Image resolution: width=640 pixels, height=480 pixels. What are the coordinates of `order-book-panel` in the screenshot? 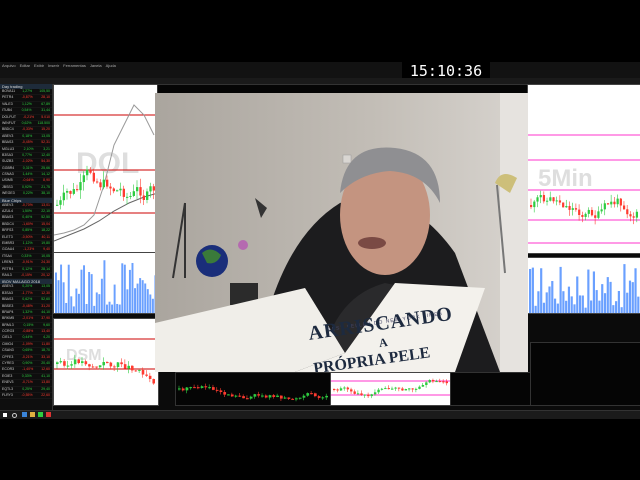 It's located at (491, 389).